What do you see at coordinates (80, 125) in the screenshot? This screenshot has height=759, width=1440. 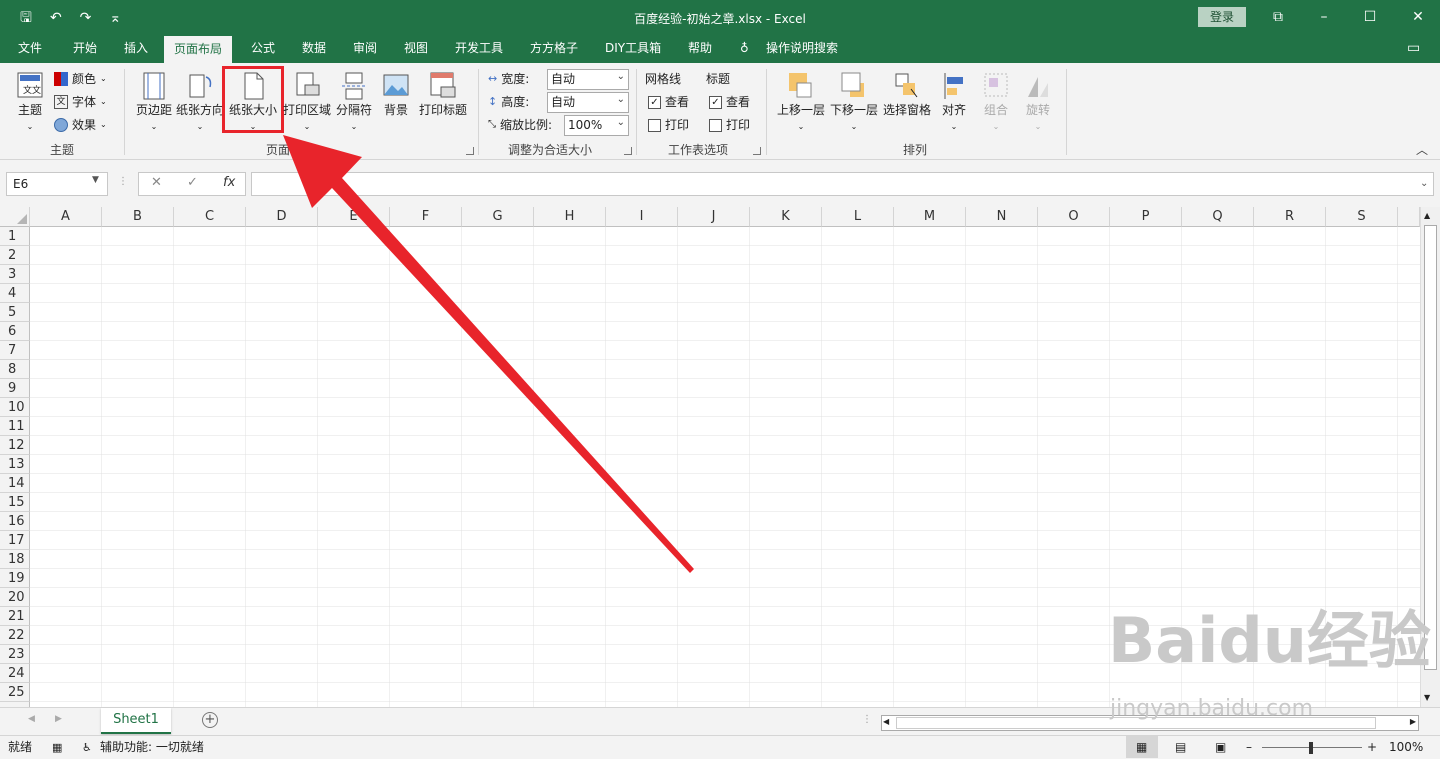 I see `theme-effects-button: 效果 ⌄` at bounding box center [80, 125].